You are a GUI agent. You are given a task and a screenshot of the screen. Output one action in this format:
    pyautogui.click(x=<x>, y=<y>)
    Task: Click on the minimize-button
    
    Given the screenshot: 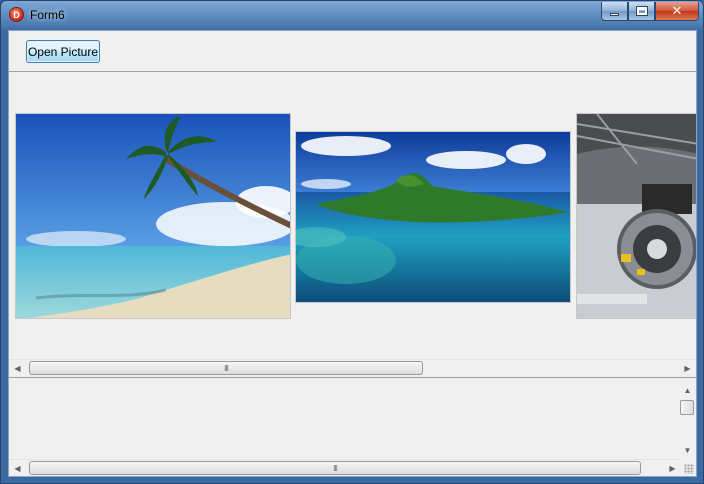 What is the action you would take?
    pyautogui.click(x=614, y=11)
    